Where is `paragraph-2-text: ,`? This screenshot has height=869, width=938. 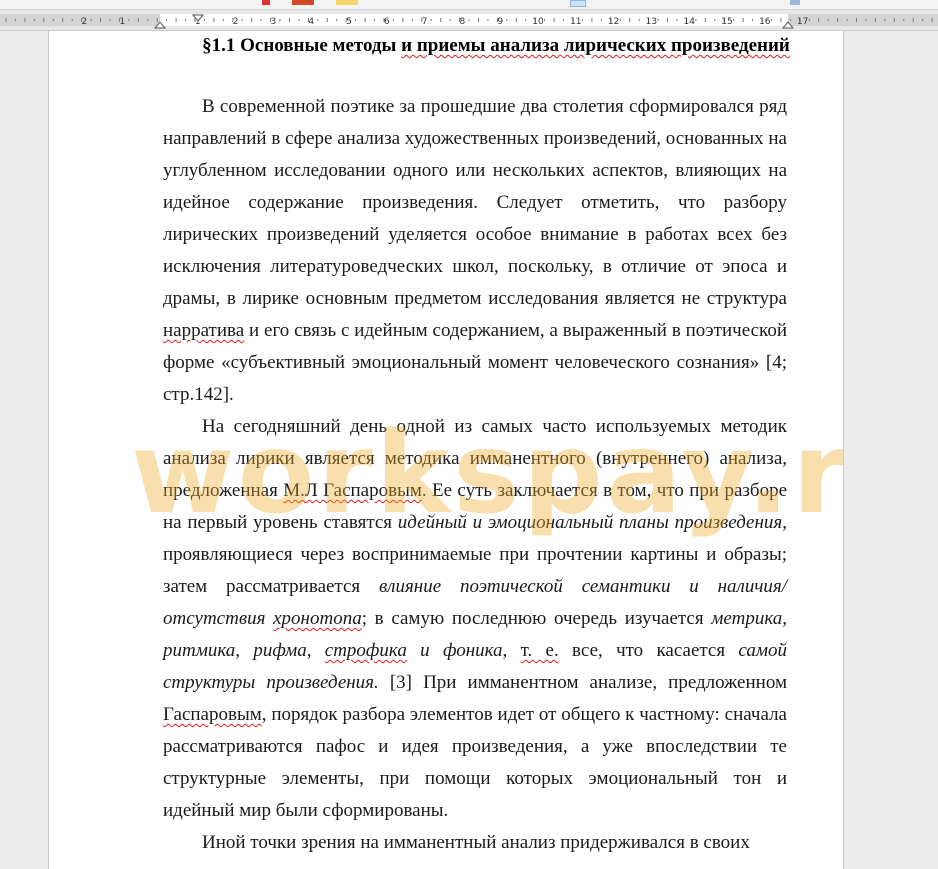 paragraph-2-text: , is located at coordinates (511, 650).